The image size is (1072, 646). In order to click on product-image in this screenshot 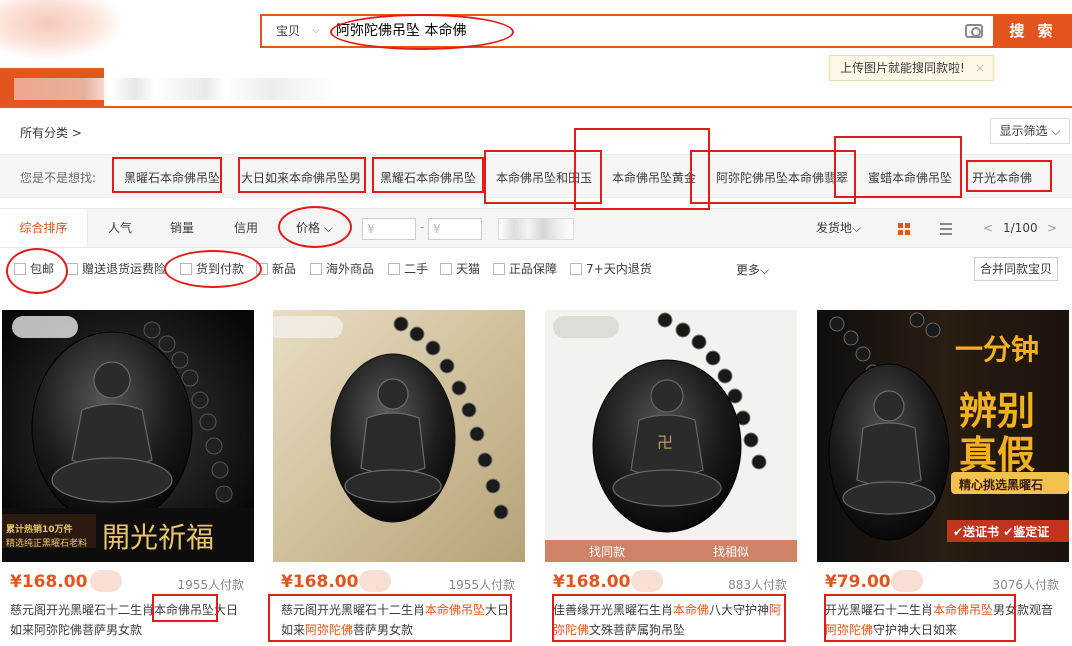, I will do `click(399, 436)`.